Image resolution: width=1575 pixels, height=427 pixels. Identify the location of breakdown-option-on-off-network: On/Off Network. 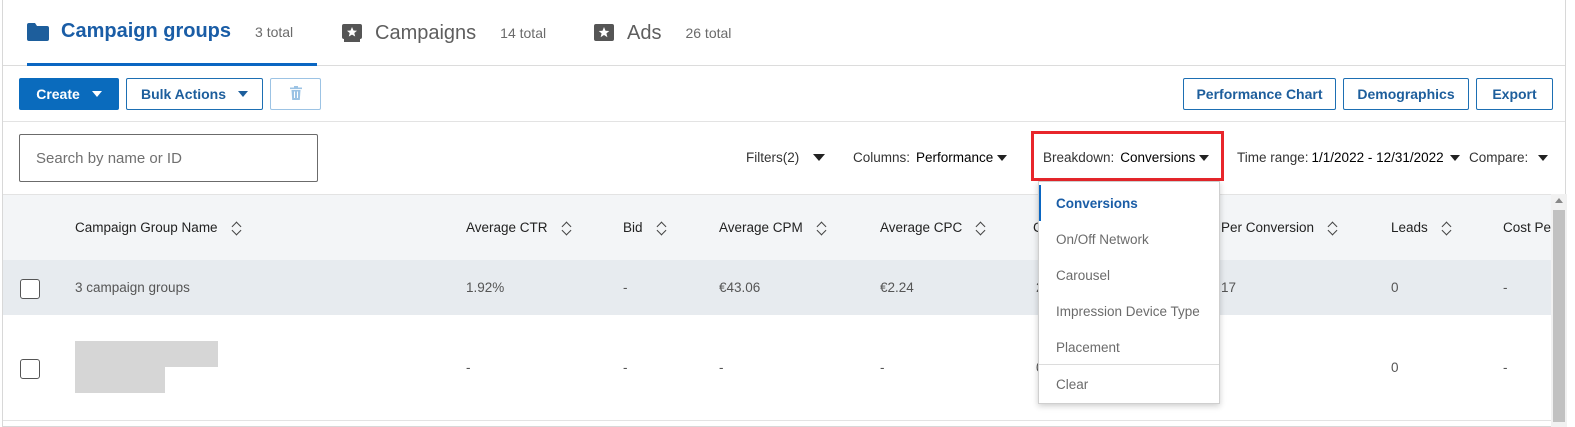
(1129, 239).